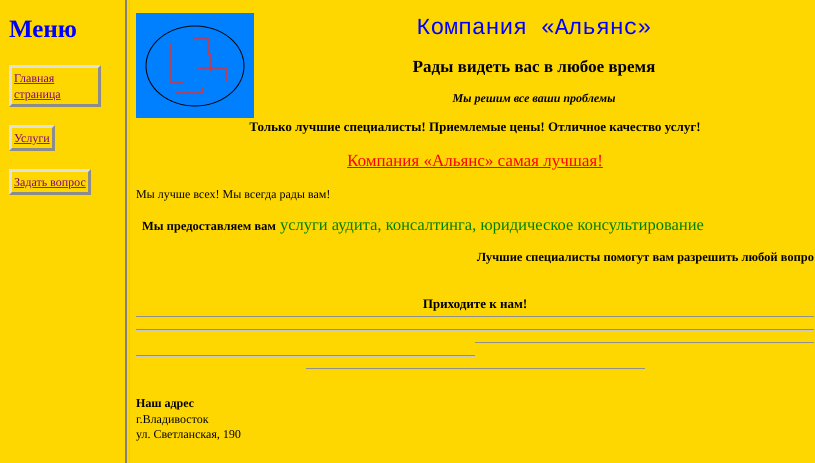 The image size is (815, 463). What do you see at coordinates (32, 138) in the screenshot?
I see `nav-link: Услуги` at bounding box center [32, 138].